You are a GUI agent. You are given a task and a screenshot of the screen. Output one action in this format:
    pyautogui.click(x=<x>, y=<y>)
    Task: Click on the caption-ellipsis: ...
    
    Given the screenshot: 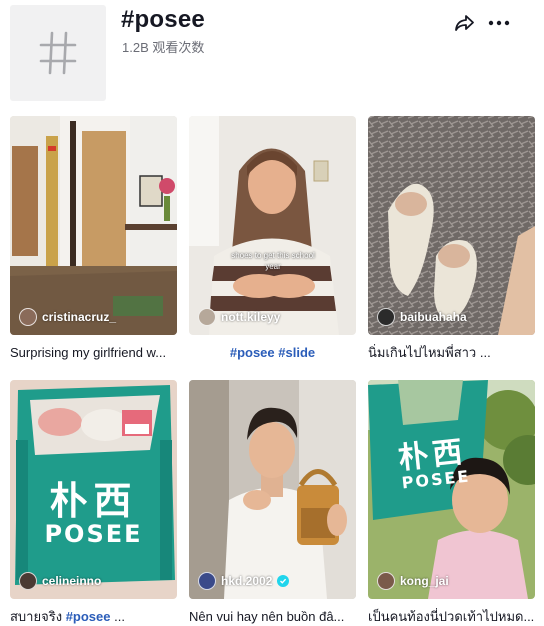 What is the action you would take?
    pyautogui.click(x=119, y=616)
    